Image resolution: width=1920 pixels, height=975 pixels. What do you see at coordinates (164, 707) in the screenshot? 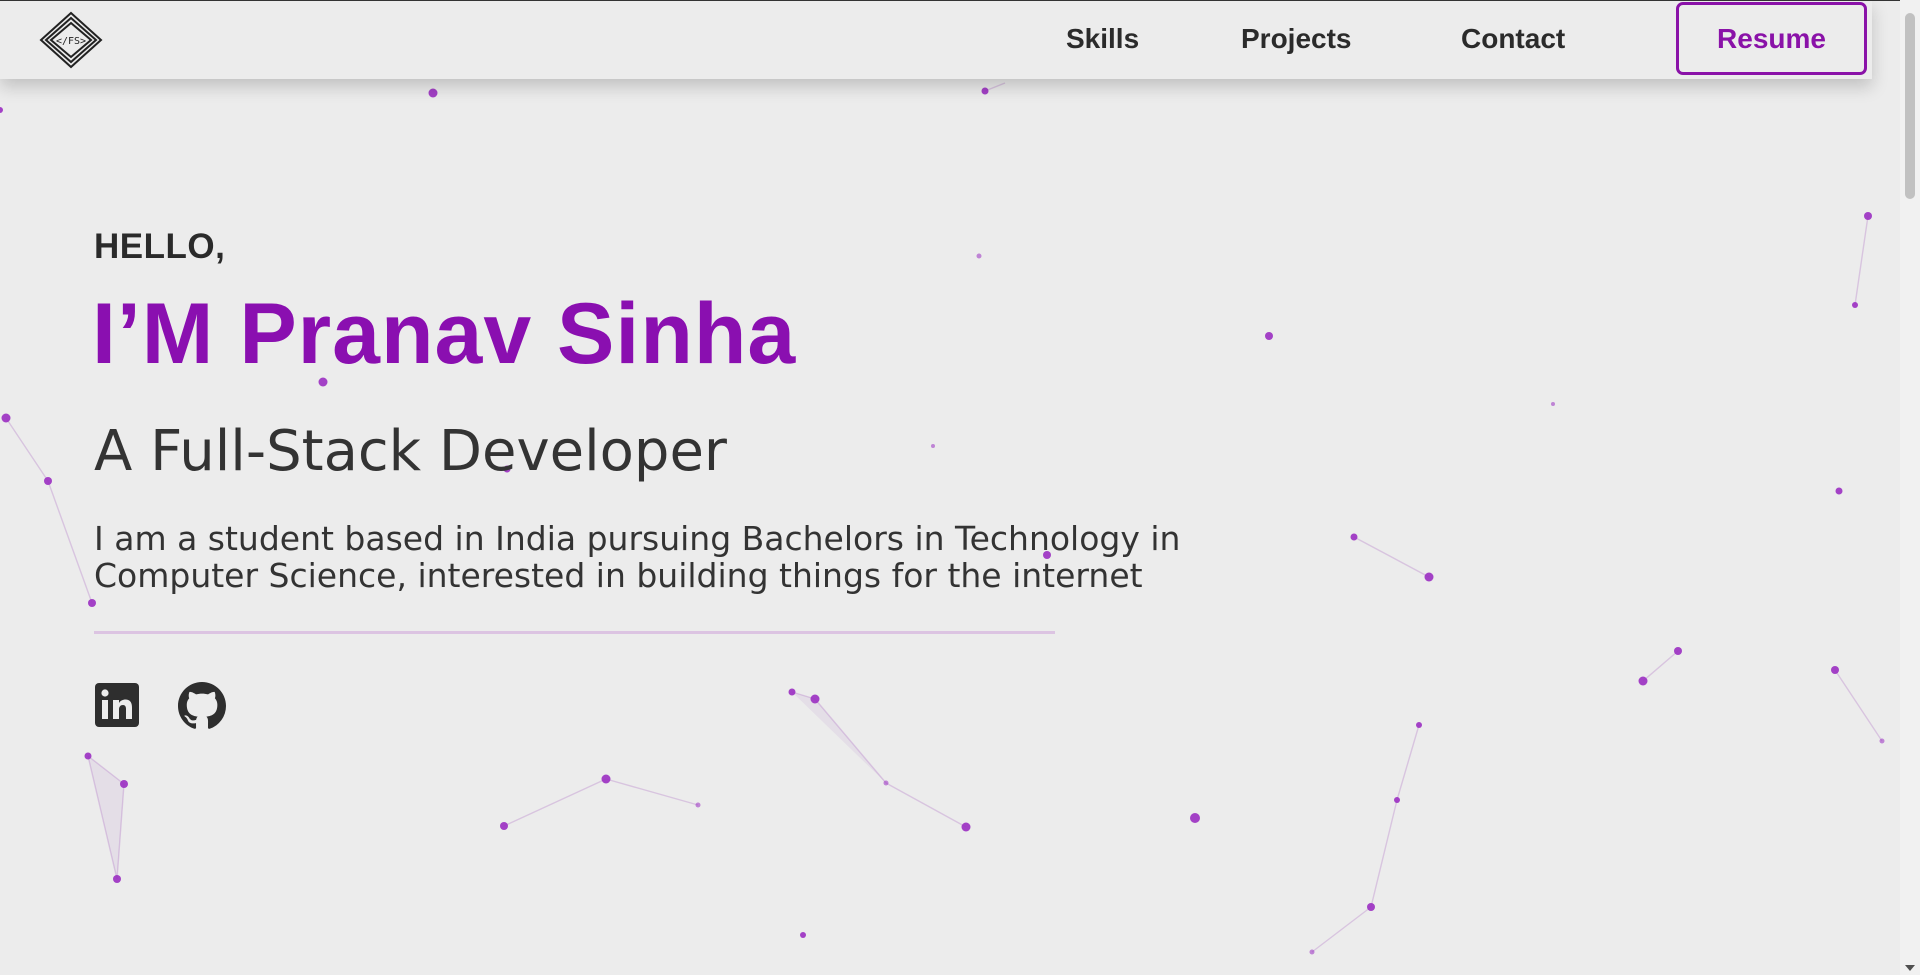
I see `social-links` at bounding box center [164, 707].